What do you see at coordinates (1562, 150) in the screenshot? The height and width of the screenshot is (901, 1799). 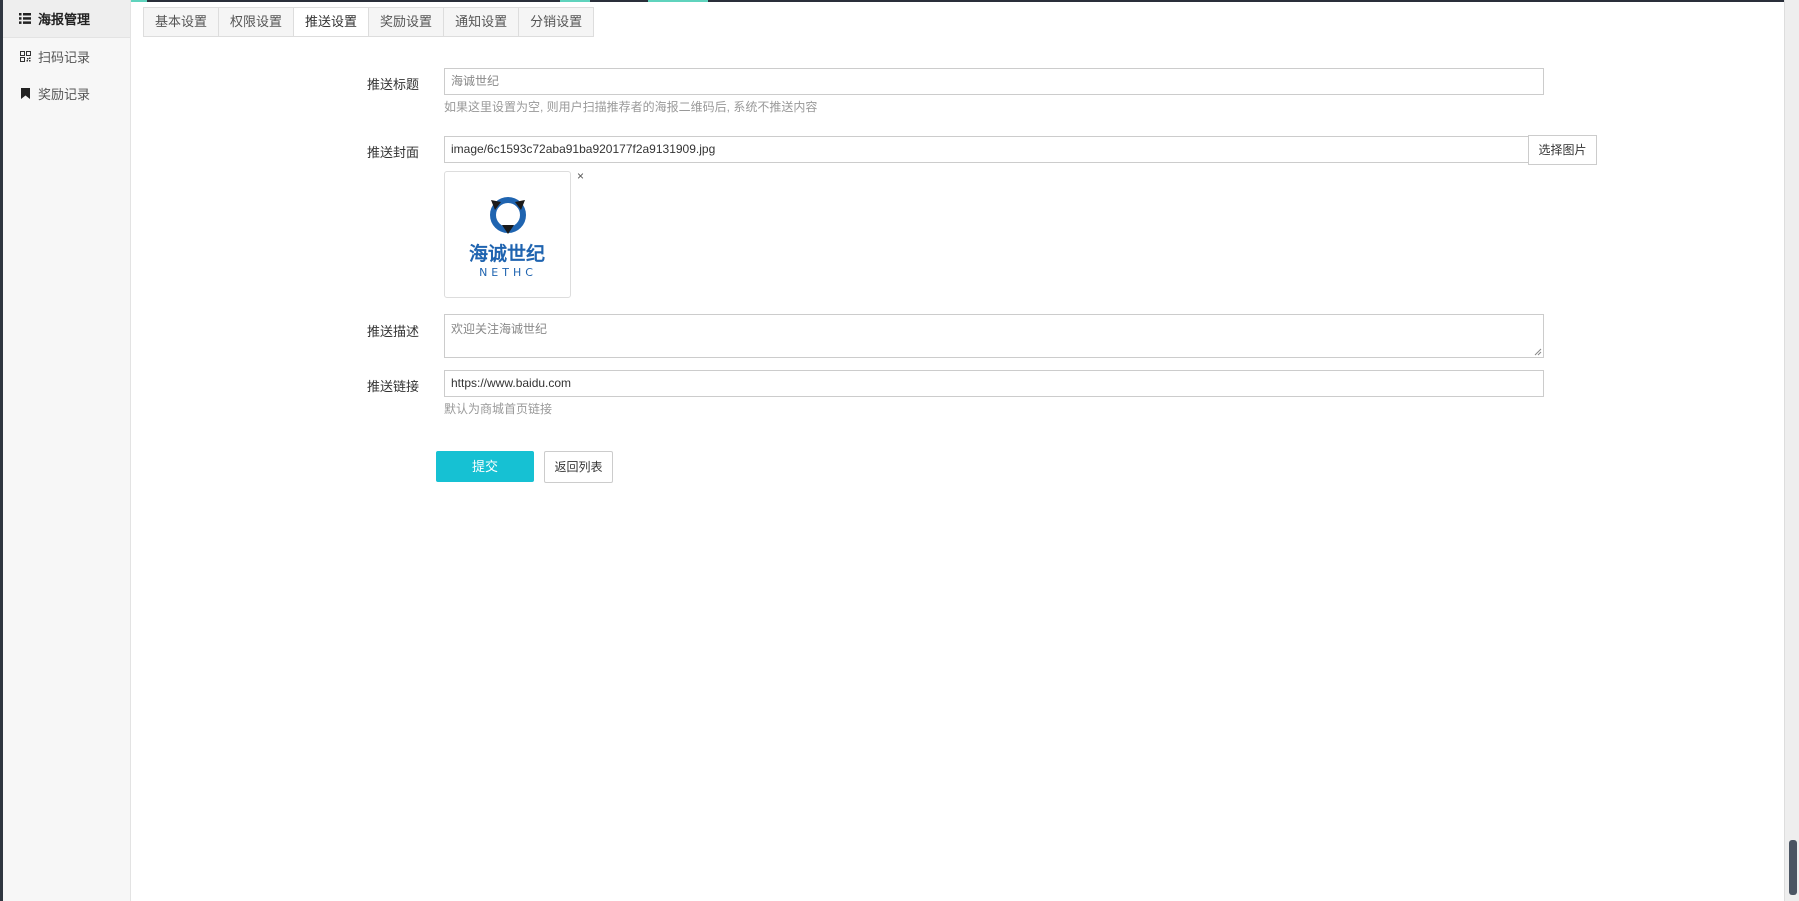 I see `select-image-button: 选择图片` at bounding box center [1562, 150].